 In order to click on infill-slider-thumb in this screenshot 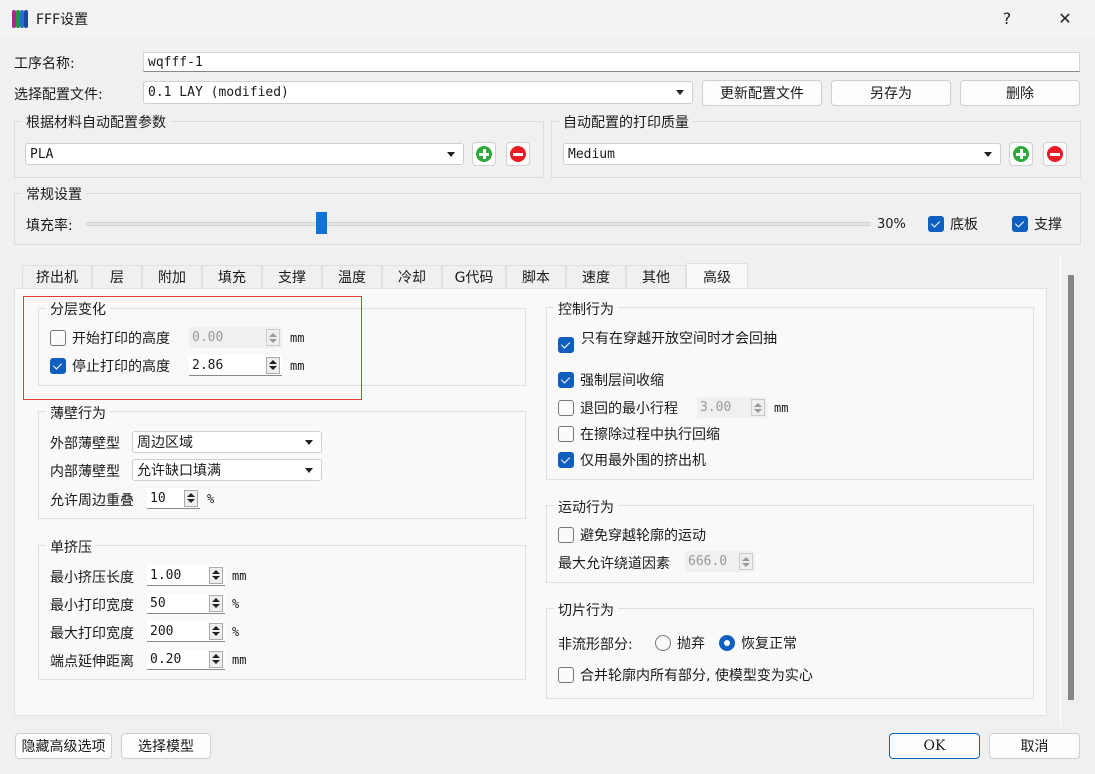, I will do `click(322, 223)`.